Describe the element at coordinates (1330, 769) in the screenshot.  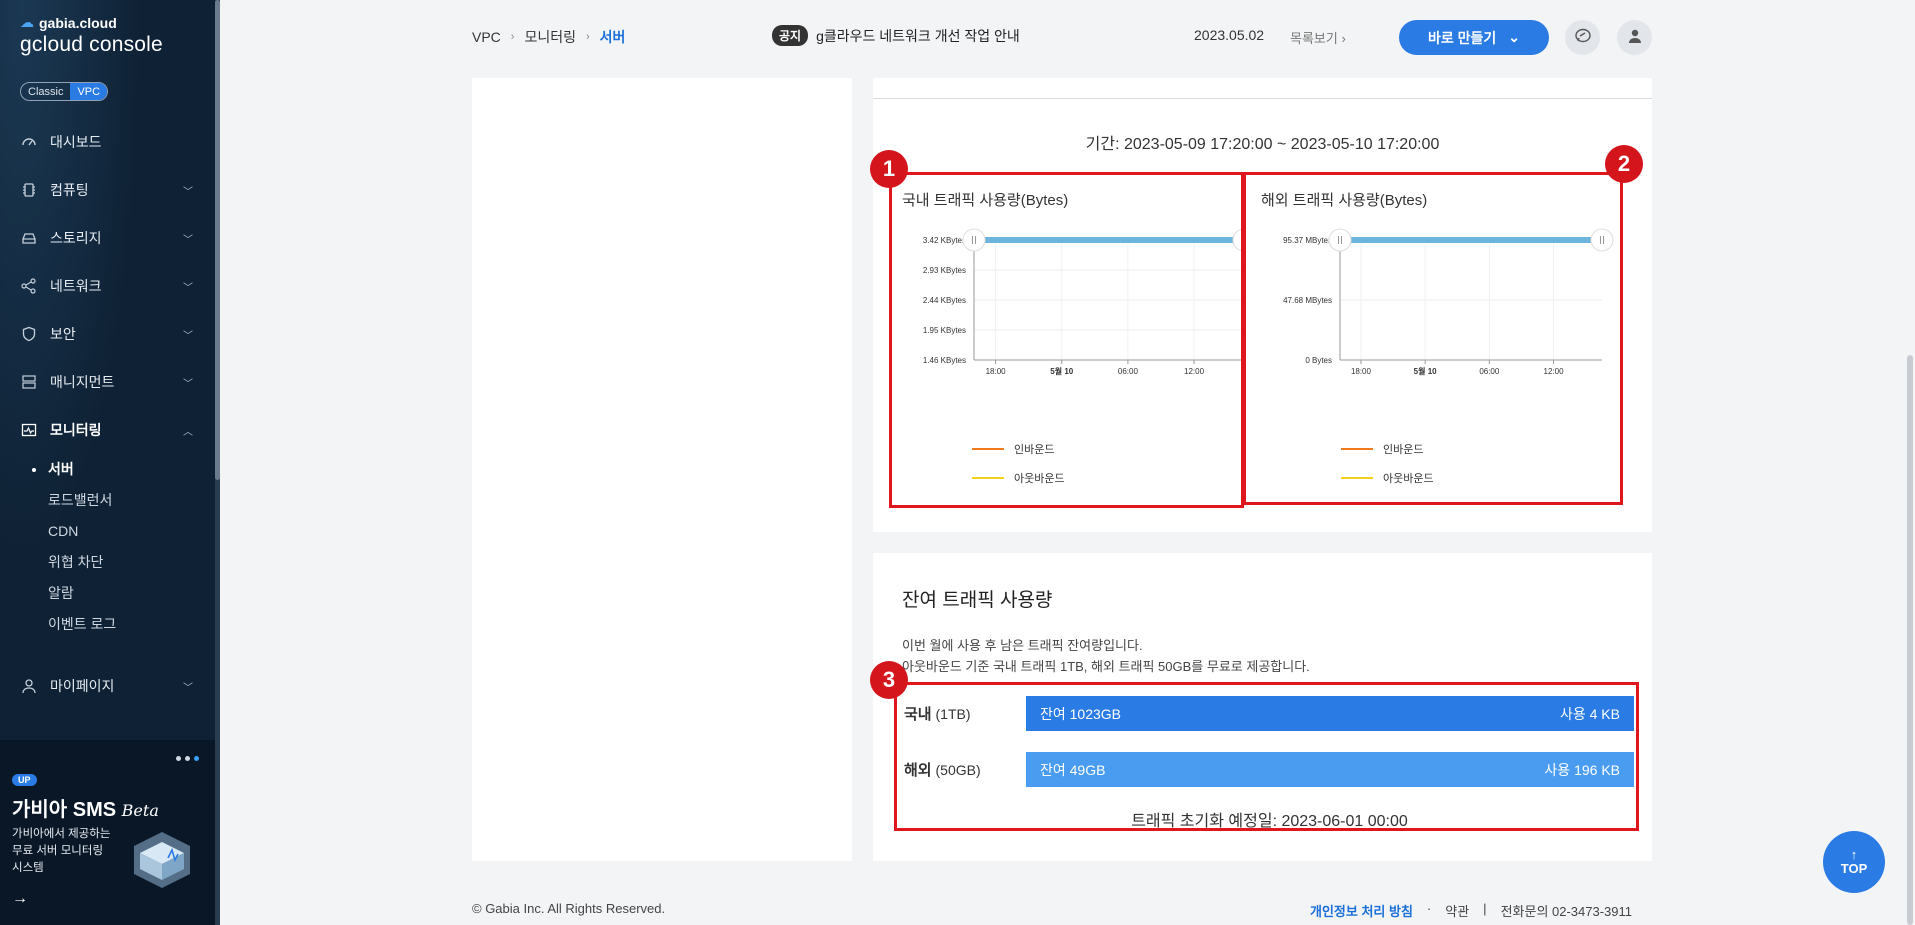
I see `usage-bar: 잔여 49GB 사용 196 KB` at that location.